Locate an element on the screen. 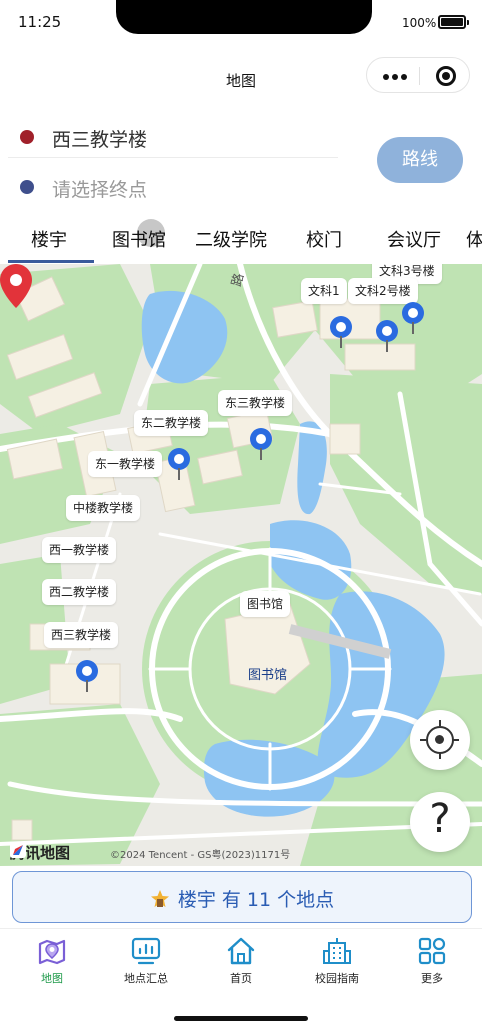 The image size is (482, 1032). capsule-divider is located at coordinates (419, 76).